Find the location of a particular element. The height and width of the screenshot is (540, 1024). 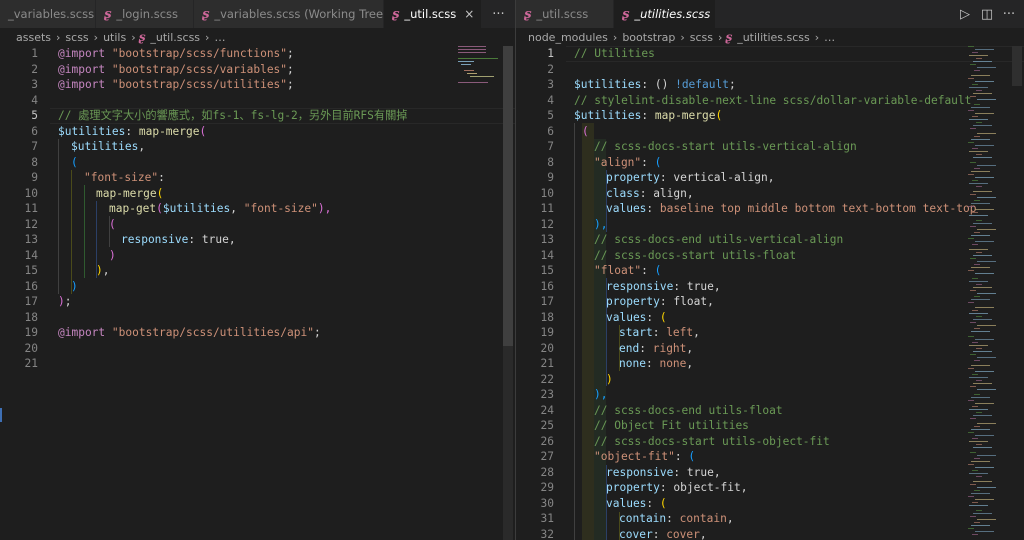

code-line: ), is located at coordinates (103, 270).